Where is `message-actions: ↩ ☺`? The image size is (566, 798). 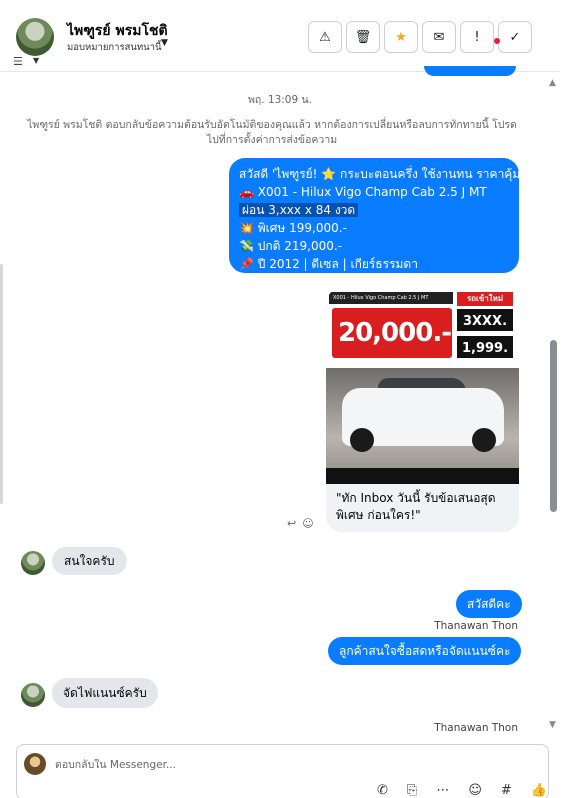 message-actions: ↩ ☺ is located at coordinates (303, 523).